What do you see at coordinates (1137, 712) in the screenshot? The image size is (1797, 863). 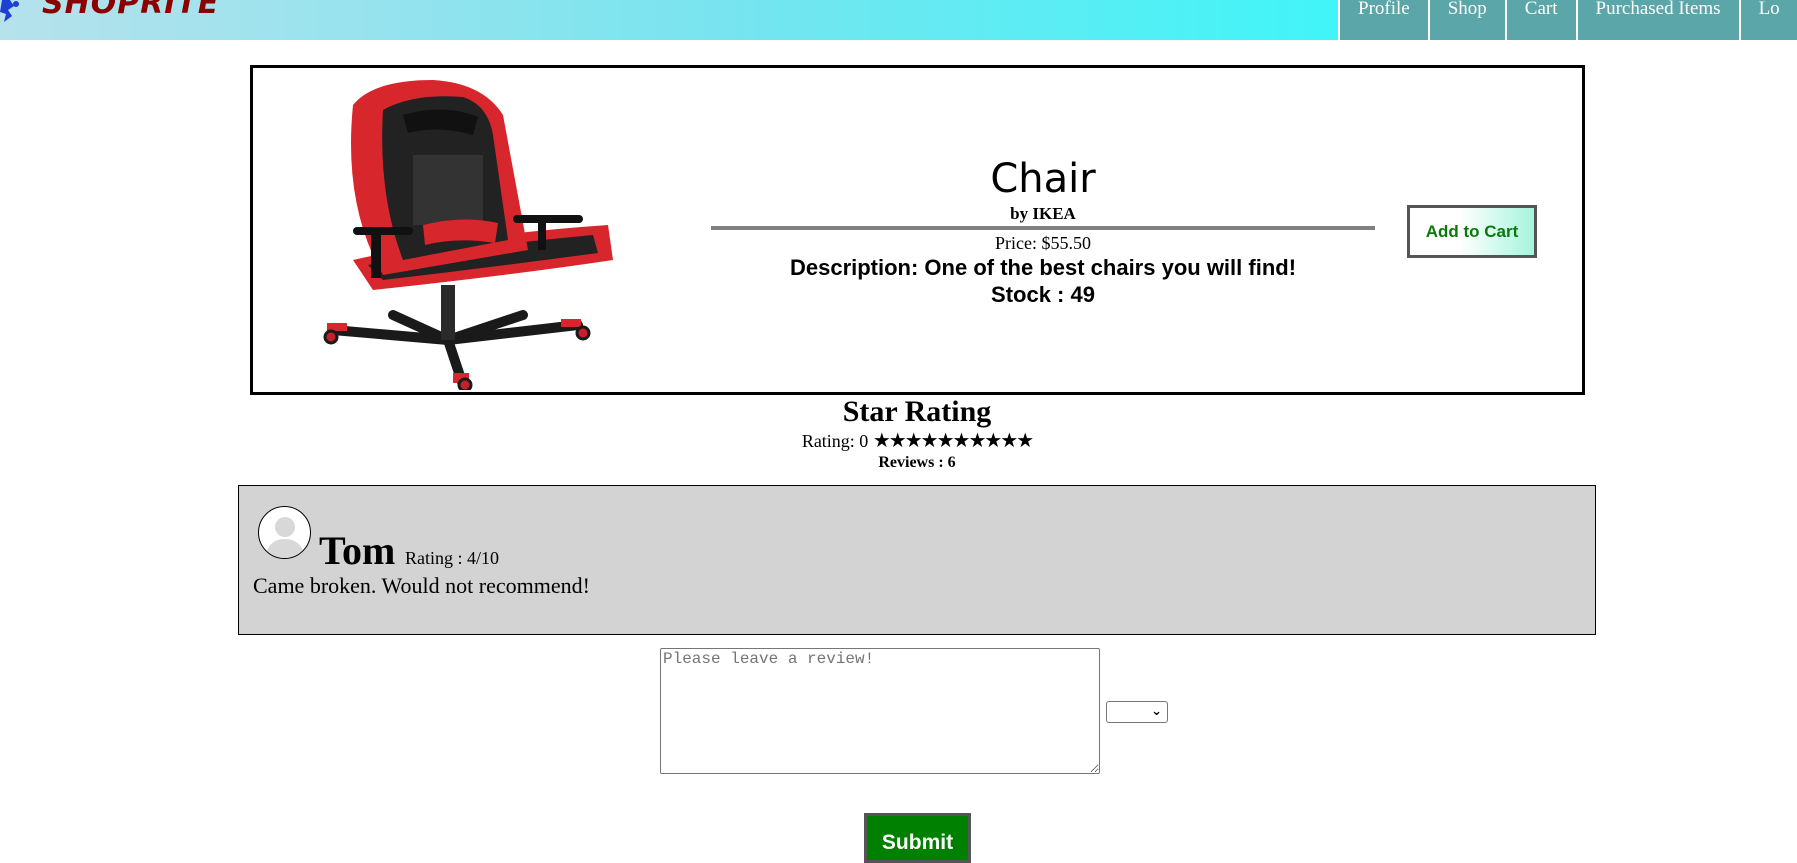 I see `rating-select: ⌄` at bounding box center [1137, 712].